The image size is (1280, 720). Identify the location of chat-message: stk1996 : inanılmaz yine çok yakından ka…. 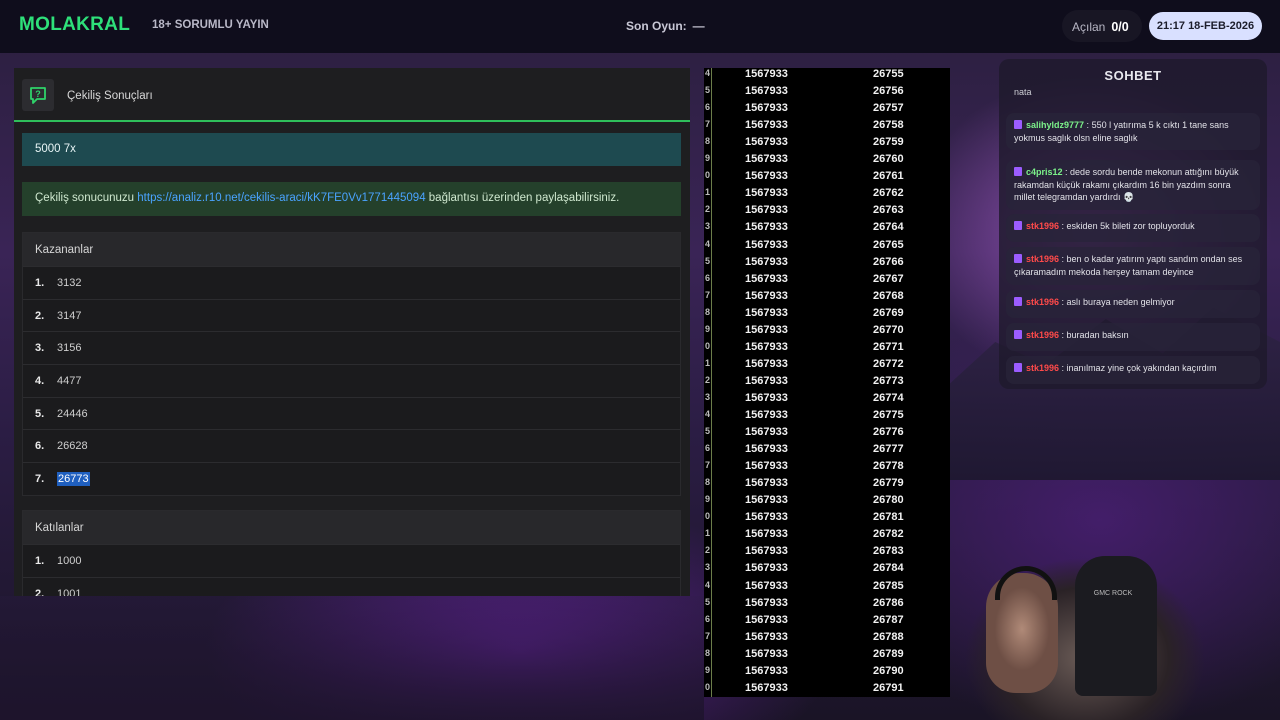
(1133, 370).